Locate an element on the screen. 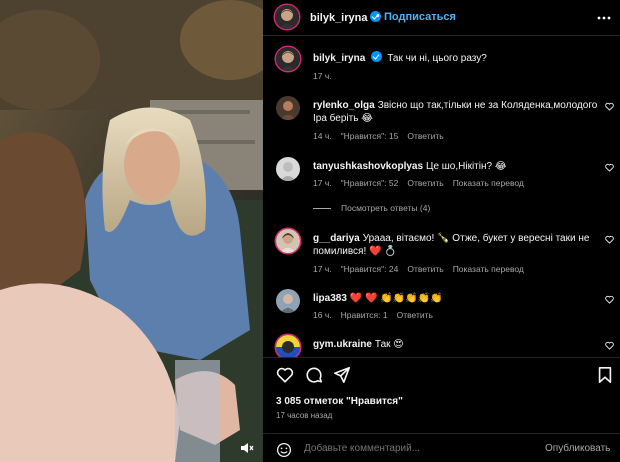 The image size is (620, 462). comment-text: lipa383 ❤️ ❤️ 👏👏👏👏👏 is located at coordinates (378, 298).